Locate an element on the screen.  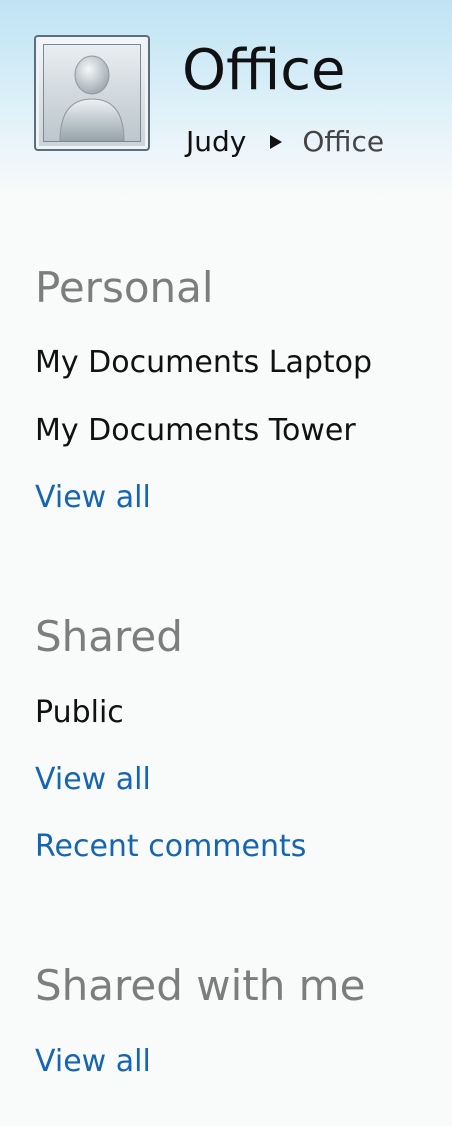
folder-public: Public is located at coordinates (79, 713).